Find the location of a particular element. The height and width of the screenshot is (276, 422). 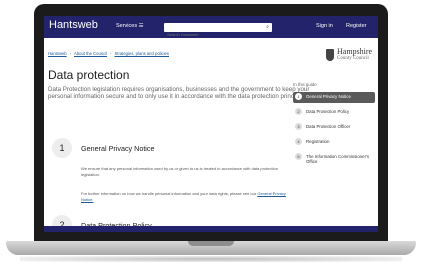

guide-item-ico: 5 The Information Commissioner's Office is located at coordinates (334, 159).